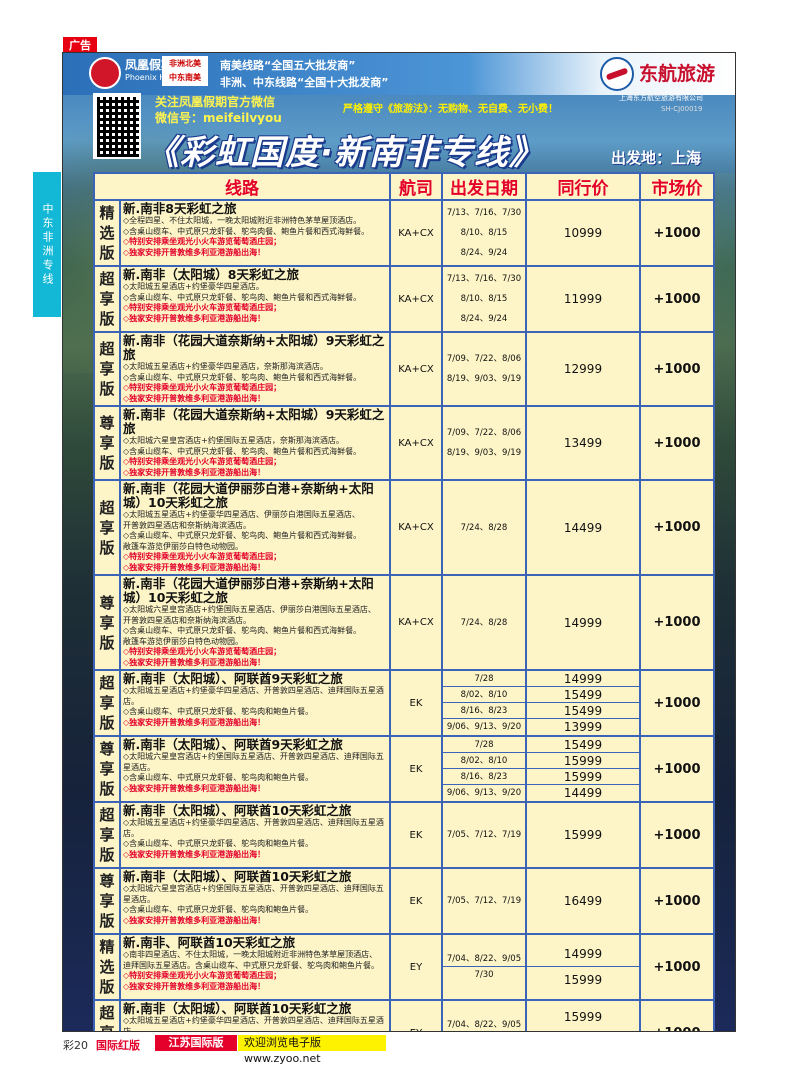  Describe the element at coordinates (583, 967) in the screenshot. I see `peer-price: 14999 15999` at that location.